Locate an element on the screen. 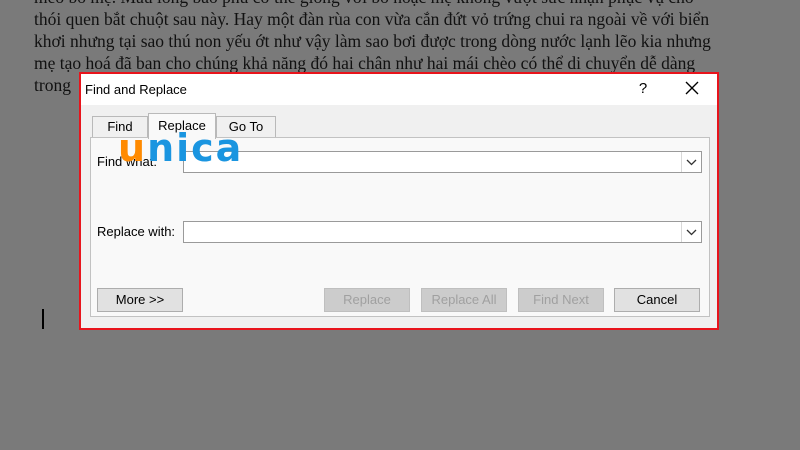 Image resolution: width=800 pixels, height=450 pixels. close-icon is located at coordinates (692, 88).